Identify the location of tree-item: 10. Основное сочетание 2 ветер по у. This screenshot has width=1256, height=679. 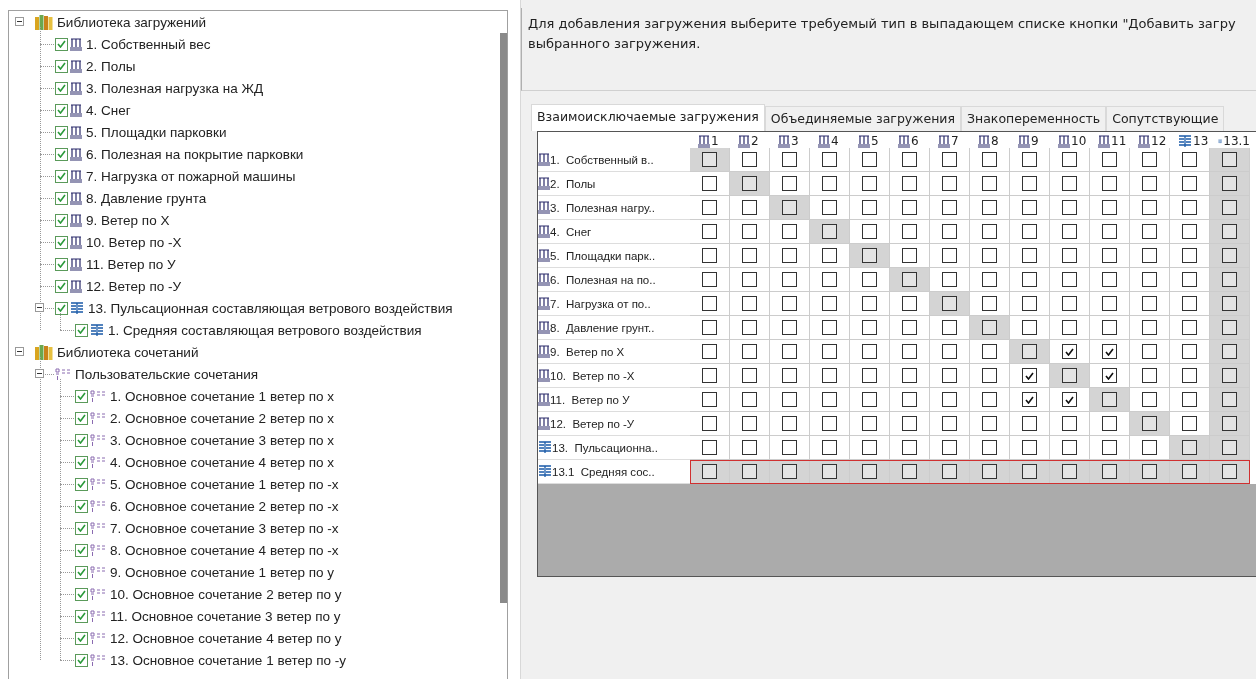
(226, 594).